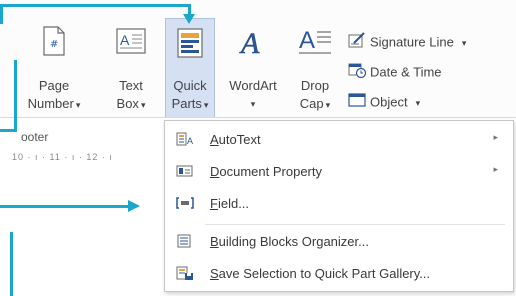 This screenshot has width=516, height=296. What do you see at coordinates (266, 171) in the screenshot?
I see `document-property-label: Document Property` at bounding box center [266, 171].